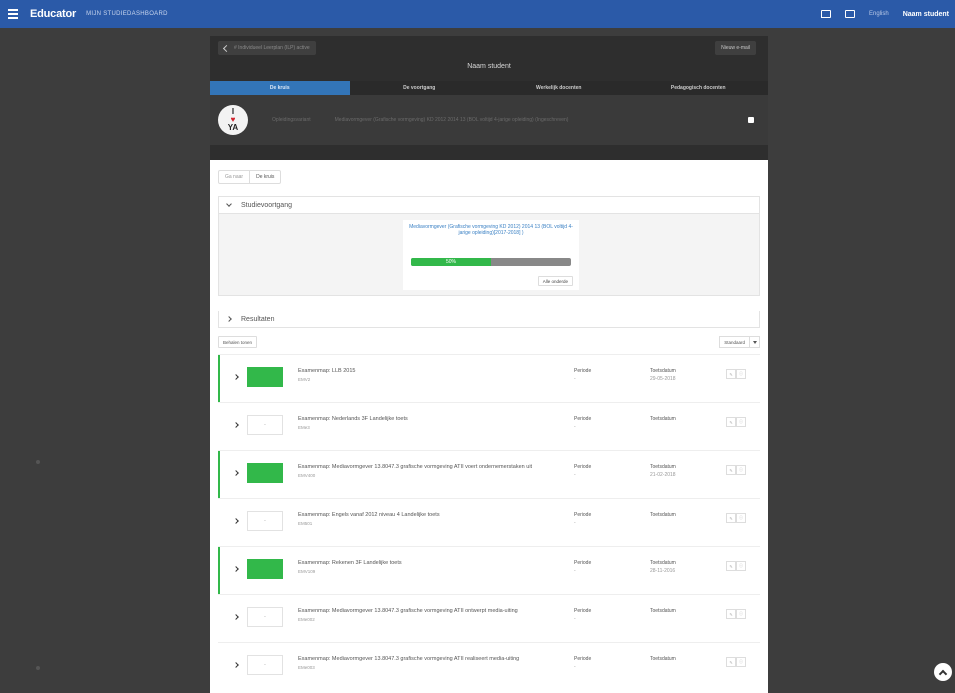 The height and width of the screenshot is (693, 955). I want to click on chat-icon, so click(826, 14).